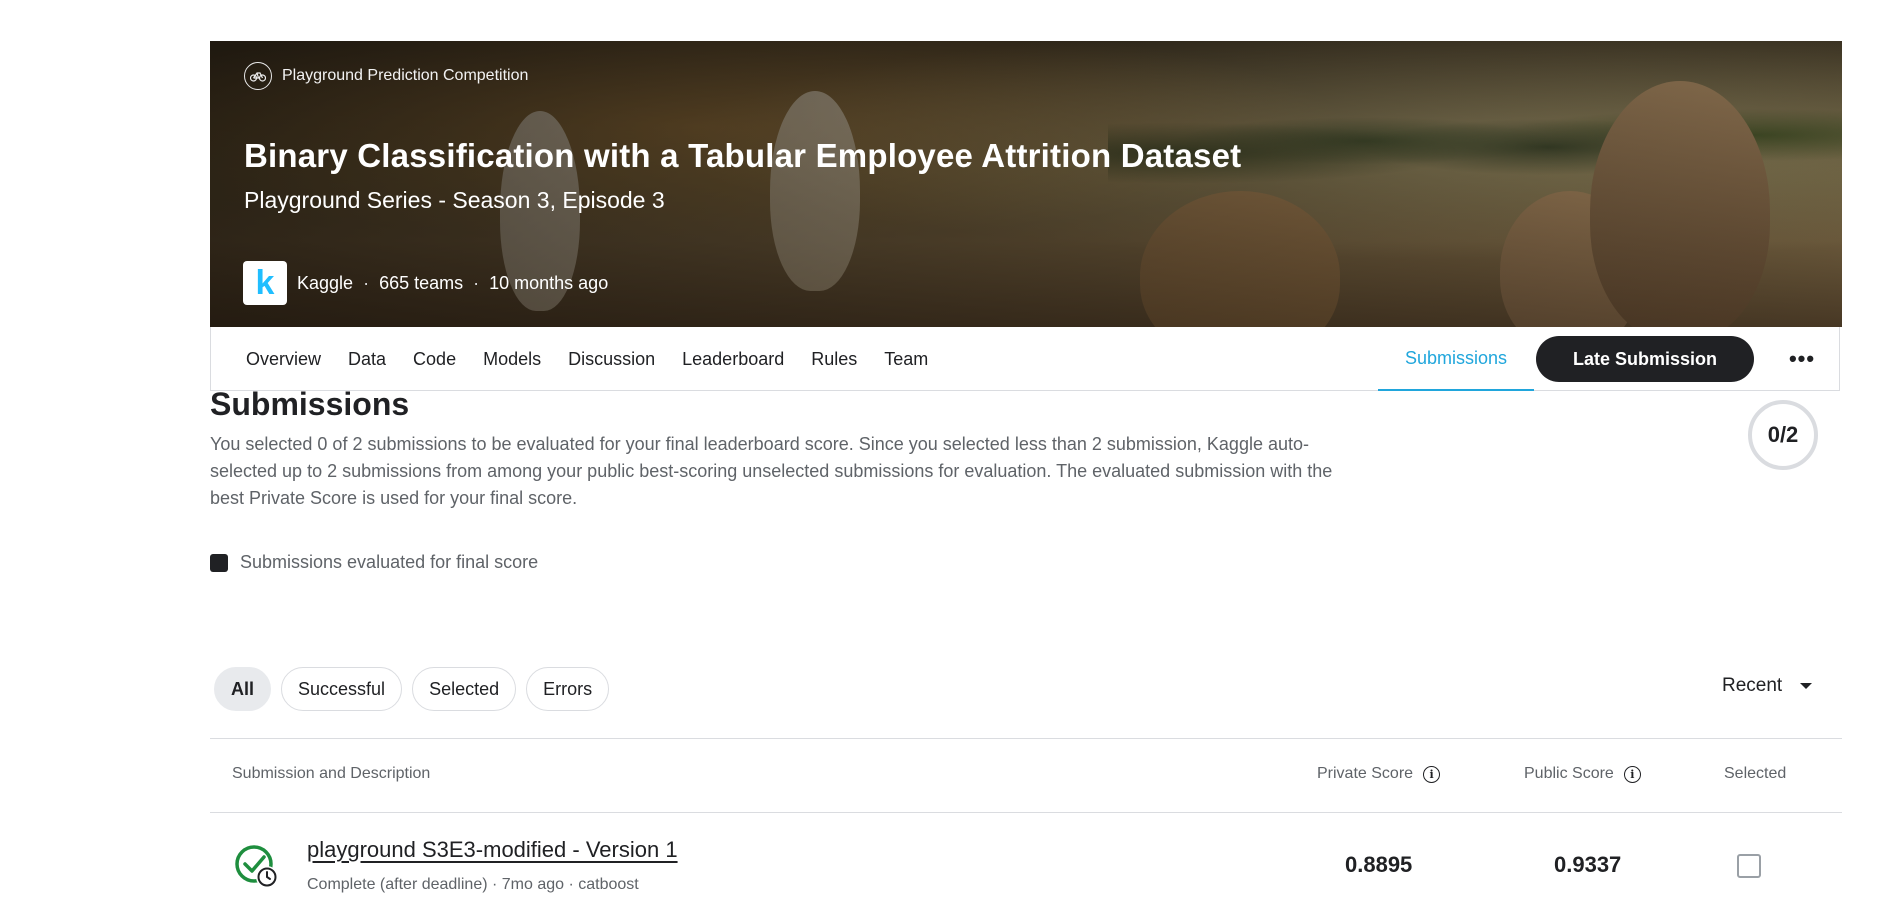 The height and width of the screenshot is (924, 1885). I want to click on competition-subtitle: Playground Series - Season 3, Episode 3, so click(454, 200).